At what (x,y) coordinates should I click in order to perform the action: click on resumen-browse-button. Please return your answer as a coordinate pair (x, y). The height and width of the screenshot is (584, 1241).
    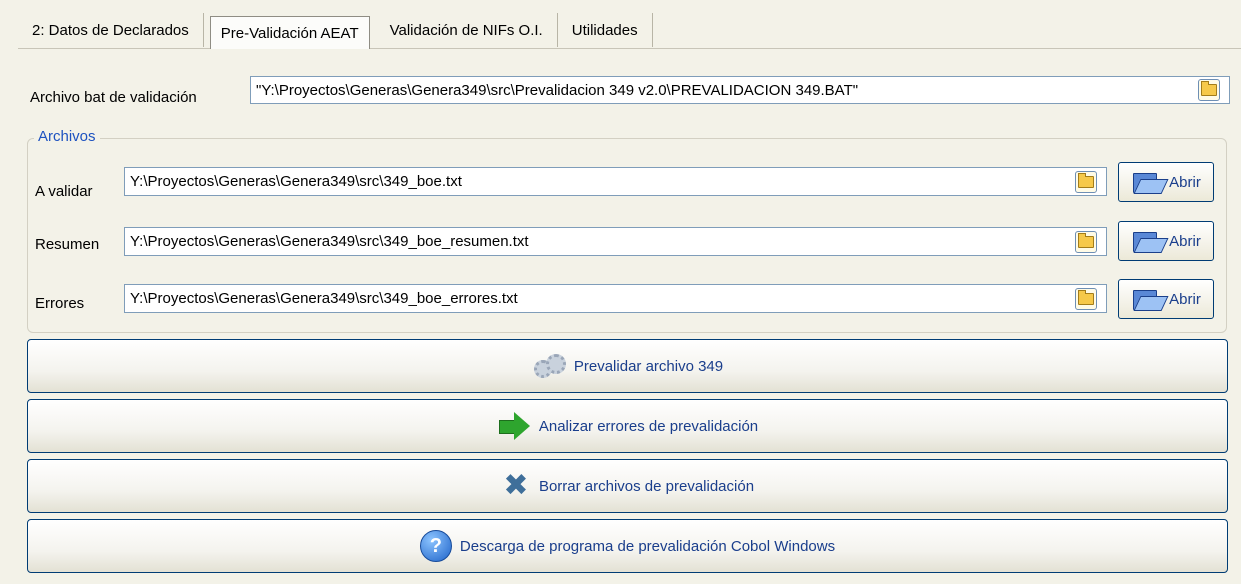
    Looking at the image, I should click on (1086, 242).